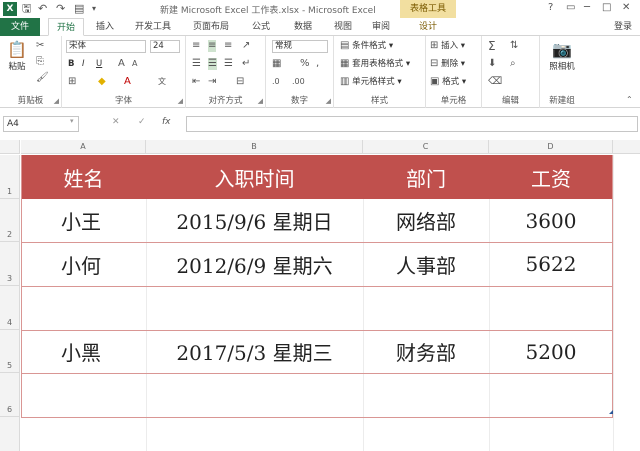 The image size is (640, 451). I want to click on table-format-button: ▦ 套用表格格式 ▾, so click(375, 64).